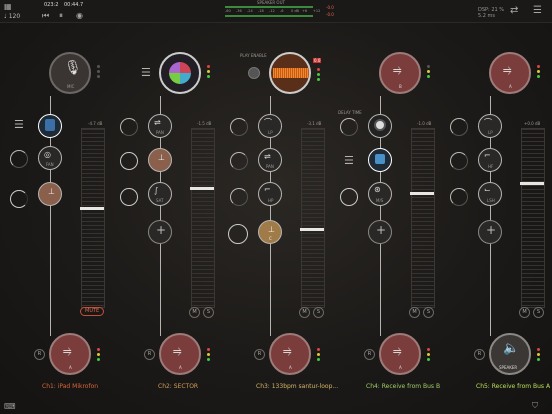 The height and width of the screenshot is (414, 552). I want to click on ms-node: ⊛ M/S, so click(380, 194).